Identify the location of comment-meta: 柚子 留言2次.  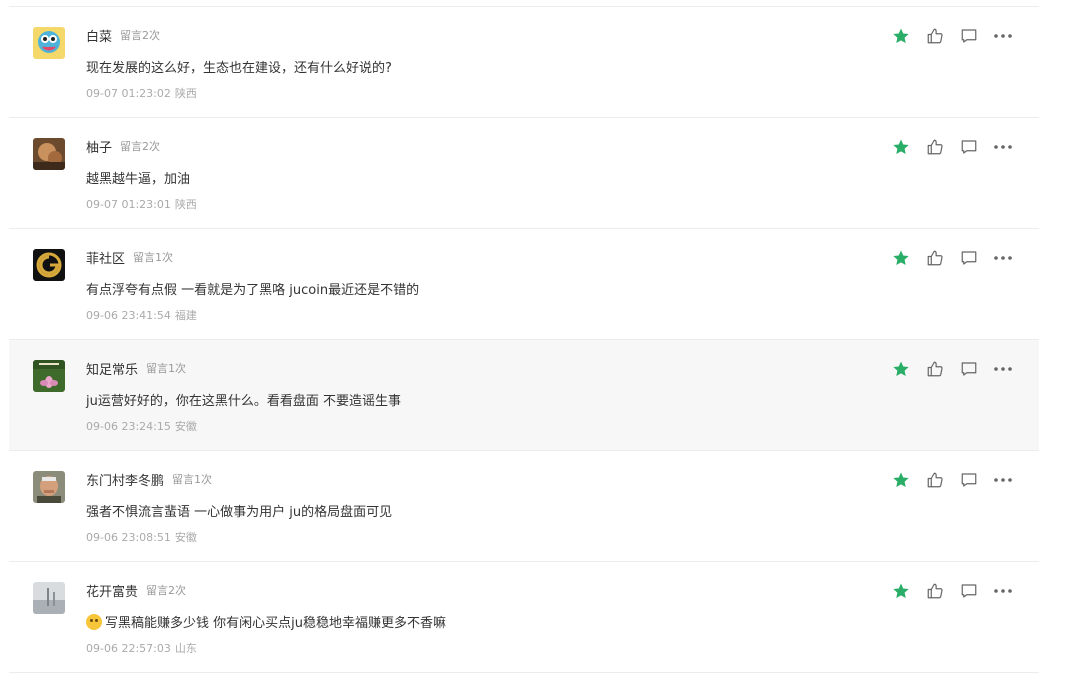
(123, 146).